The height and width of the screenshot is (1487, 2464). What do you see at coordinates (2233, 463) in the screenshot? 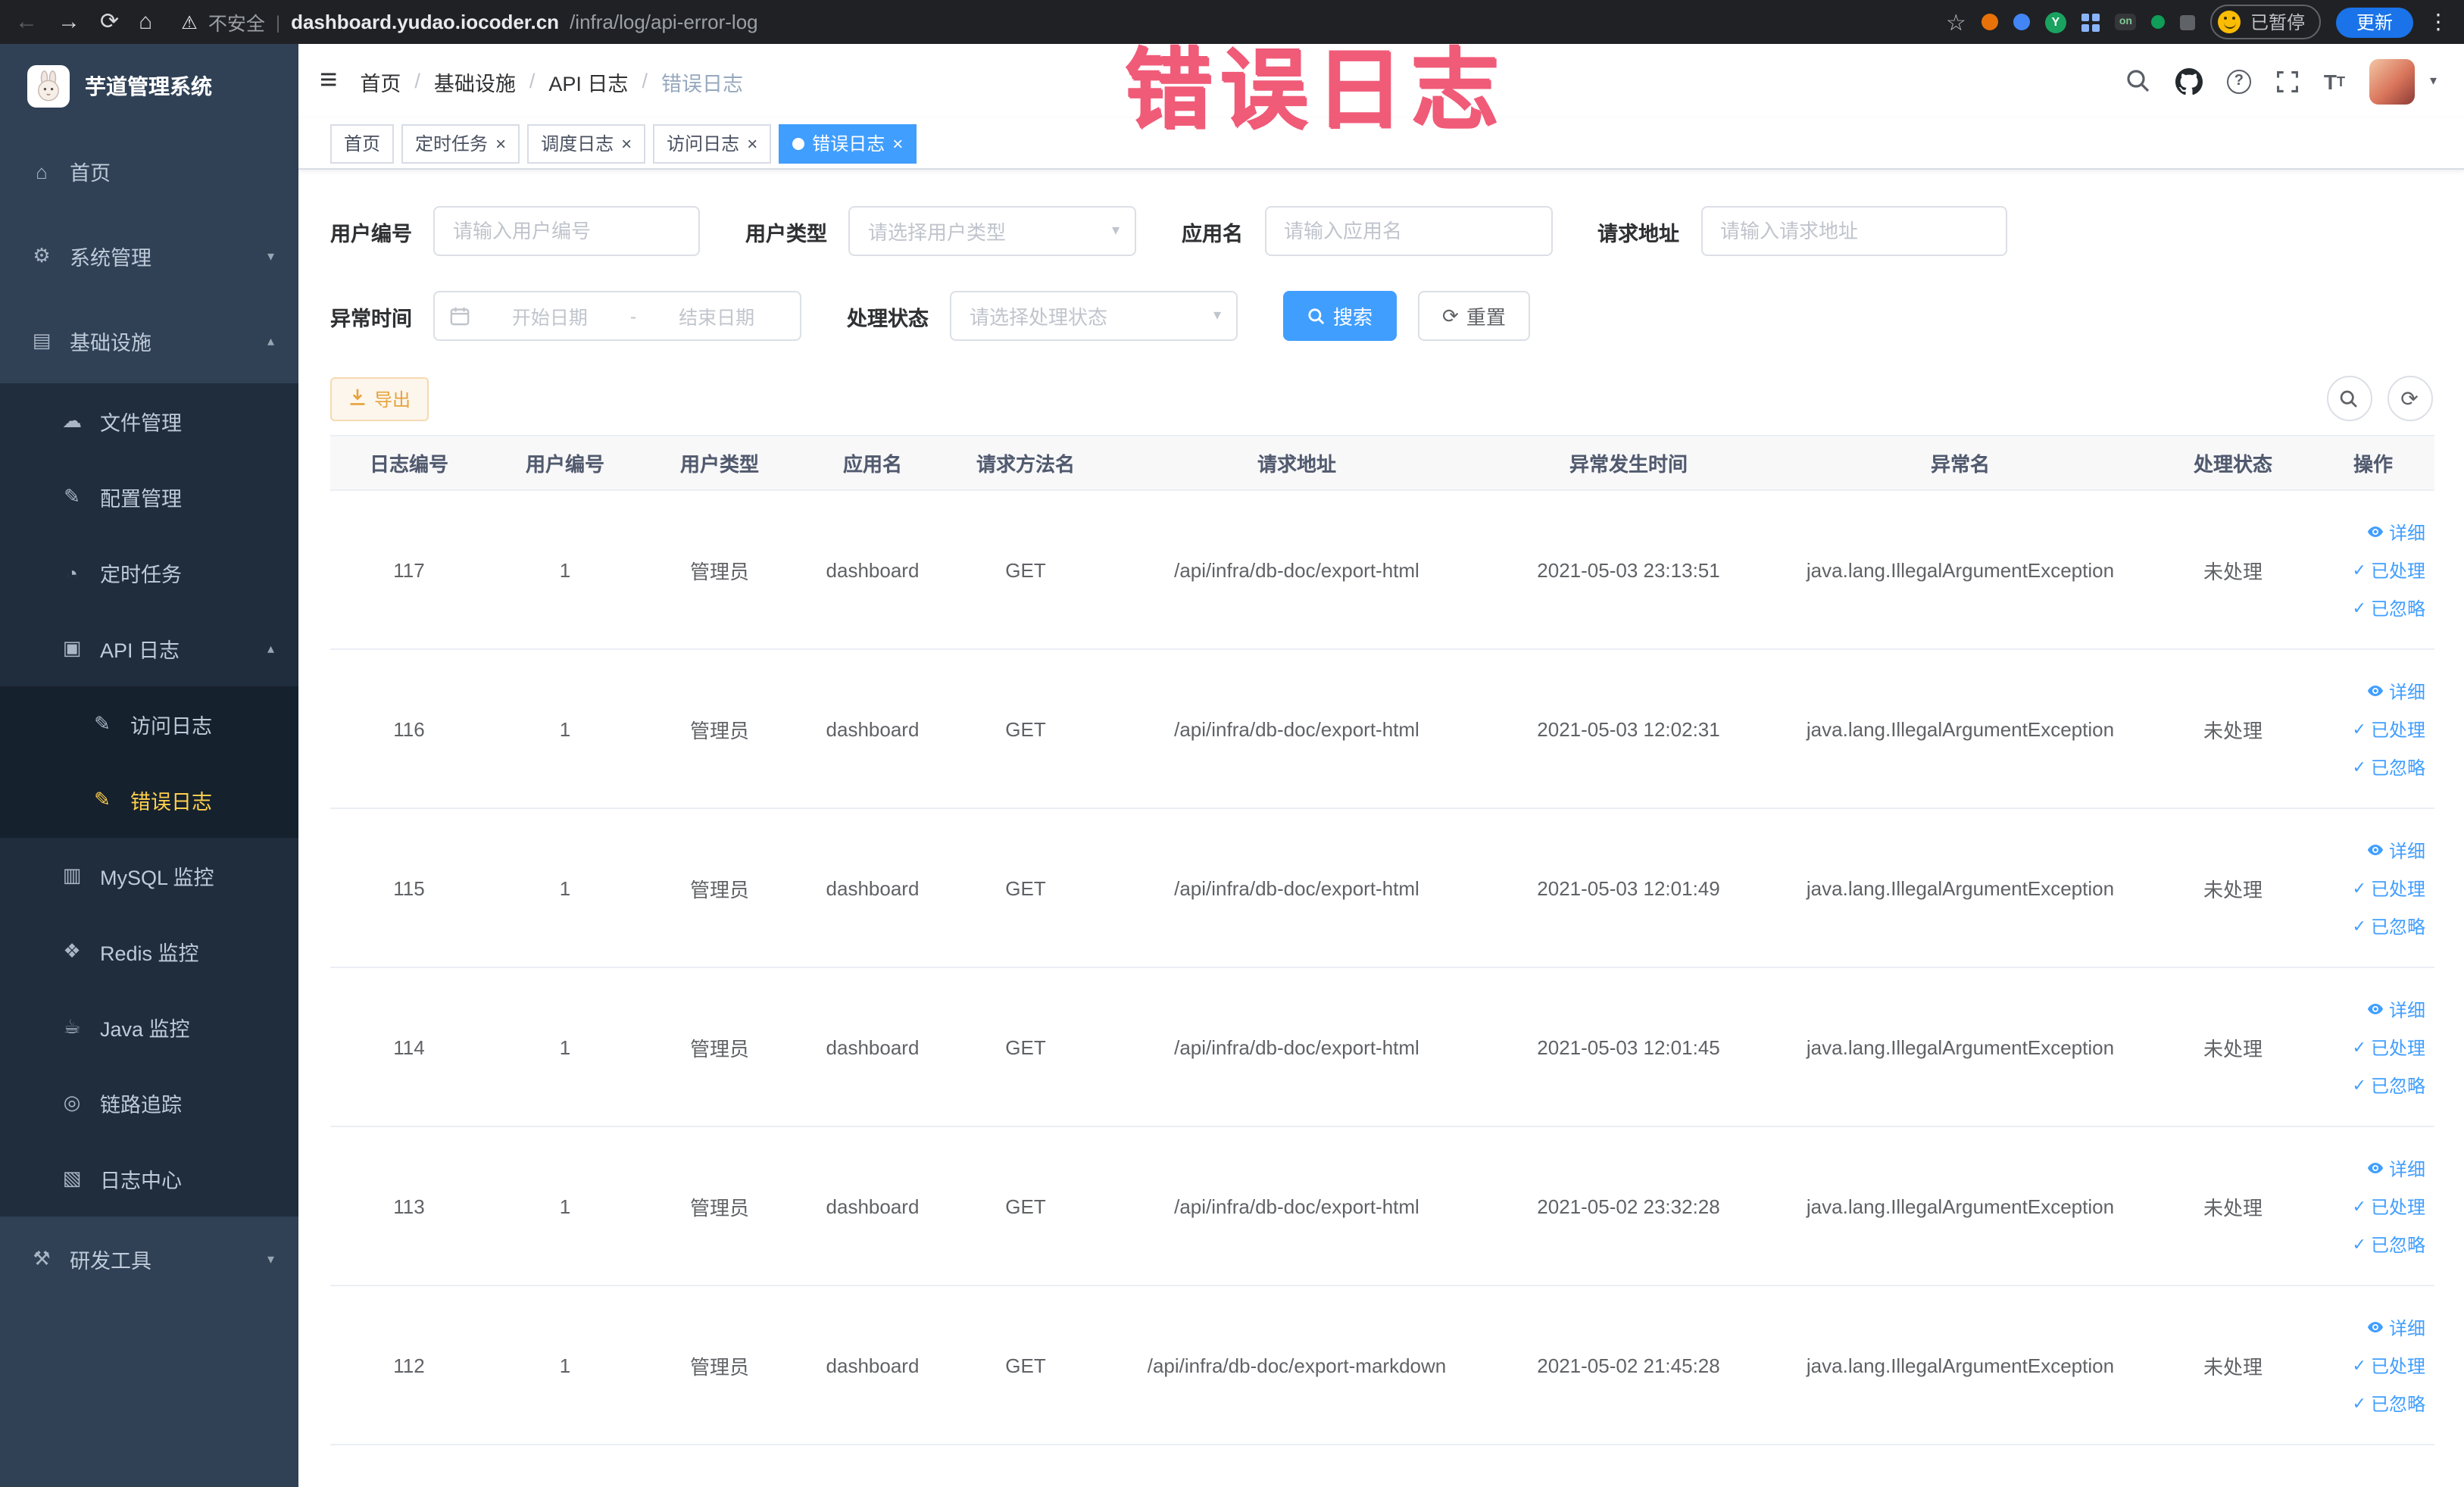
I see `column-header: 处理状态` at bounding box center [2233, 463].